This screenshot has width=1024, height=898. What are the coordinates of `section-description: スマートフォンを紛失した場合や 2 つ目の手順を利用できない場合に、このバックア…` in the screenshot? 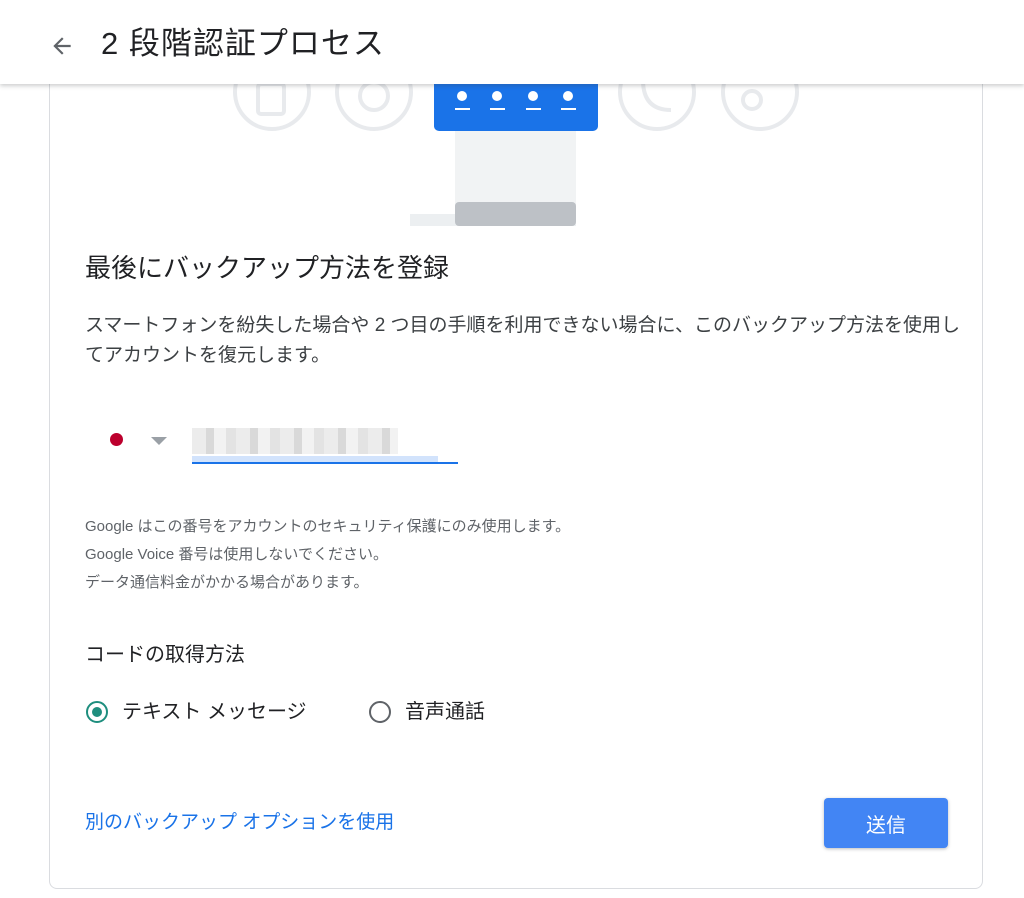 It's located at (522, 340).